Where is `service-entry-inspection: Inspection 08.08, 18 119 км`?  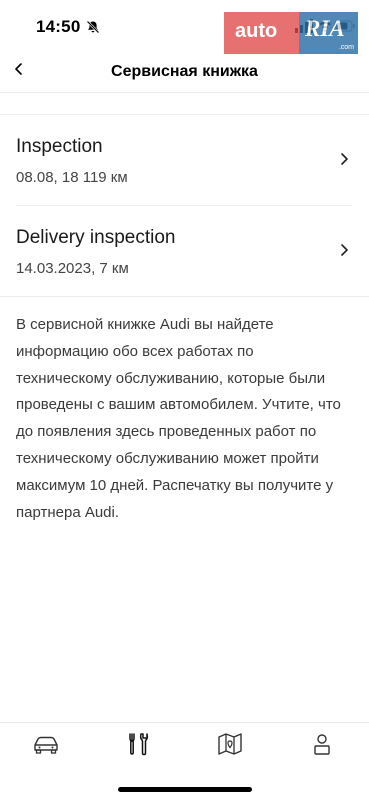 service-entry-inspection: Inspection 08.08, 18 119 км is located at coordinates (184, 159).